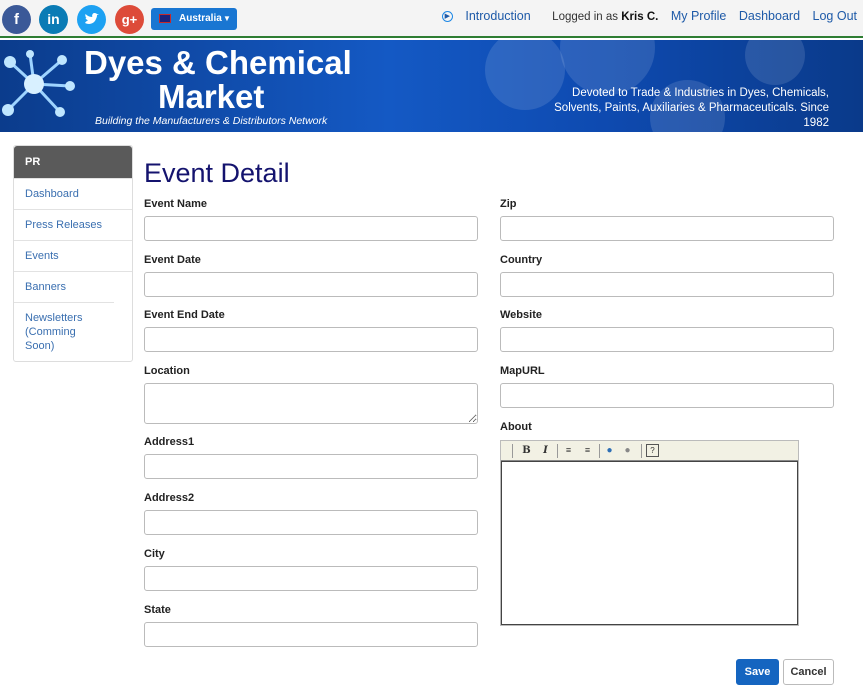 Image resolution: width=863 pixels, height=693 pixels. I want to click on country-selector: Australia ▼, so click(194, 19).